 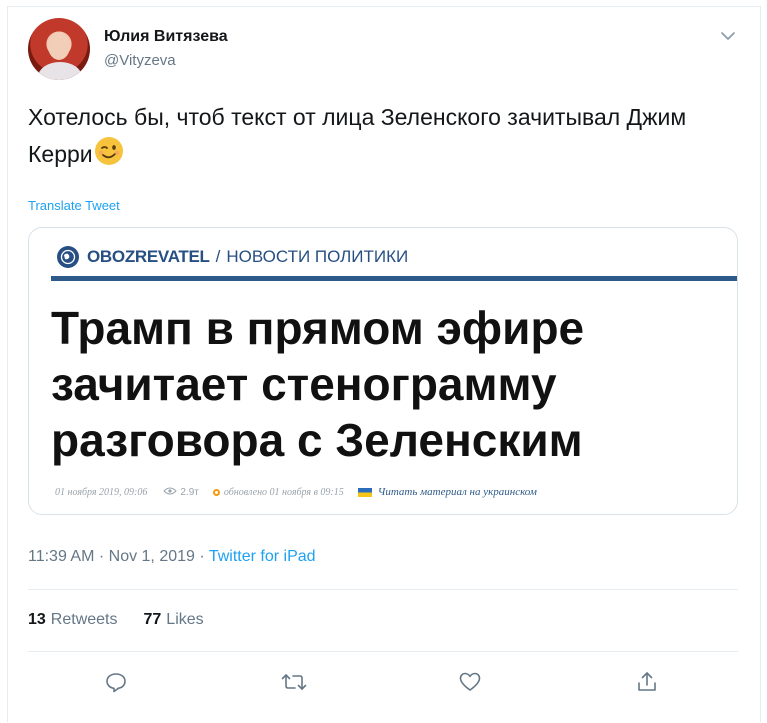 I want to click on divider-top, so click(x=383, y=589).